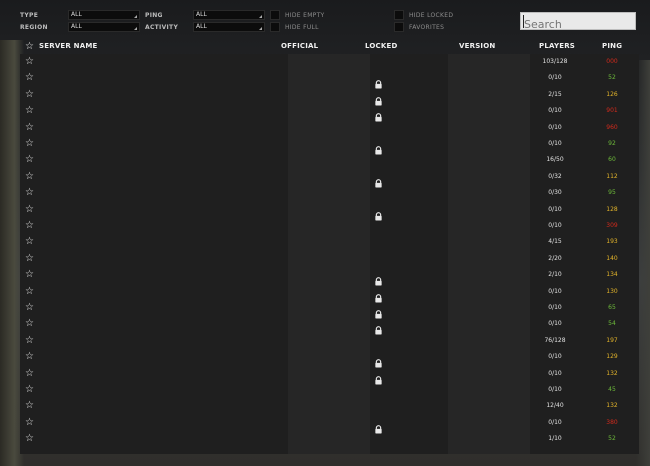  What do you see at coordinates (104, 15) in the screenshot?
I see `type-filter-select: ALL` at bounding box center [104, 15].